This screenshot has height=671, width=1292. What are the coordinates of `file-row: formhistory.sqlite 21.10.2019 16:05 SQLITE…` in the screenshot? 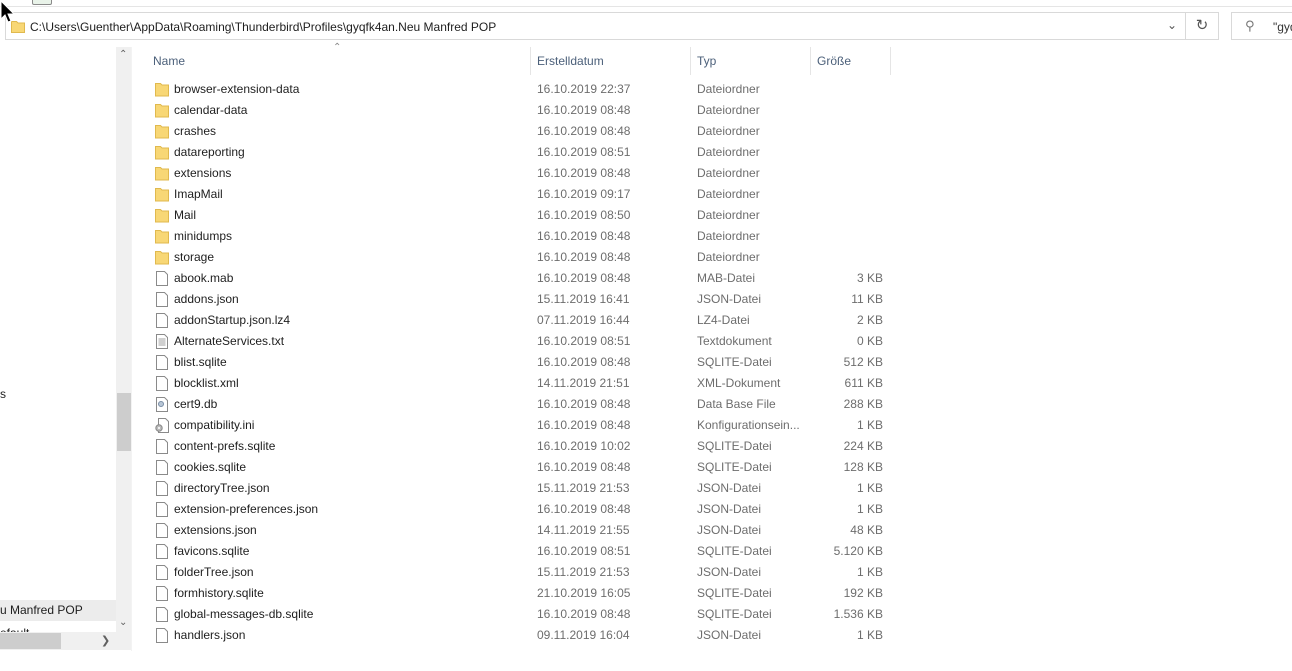 It's located at (520, 593).